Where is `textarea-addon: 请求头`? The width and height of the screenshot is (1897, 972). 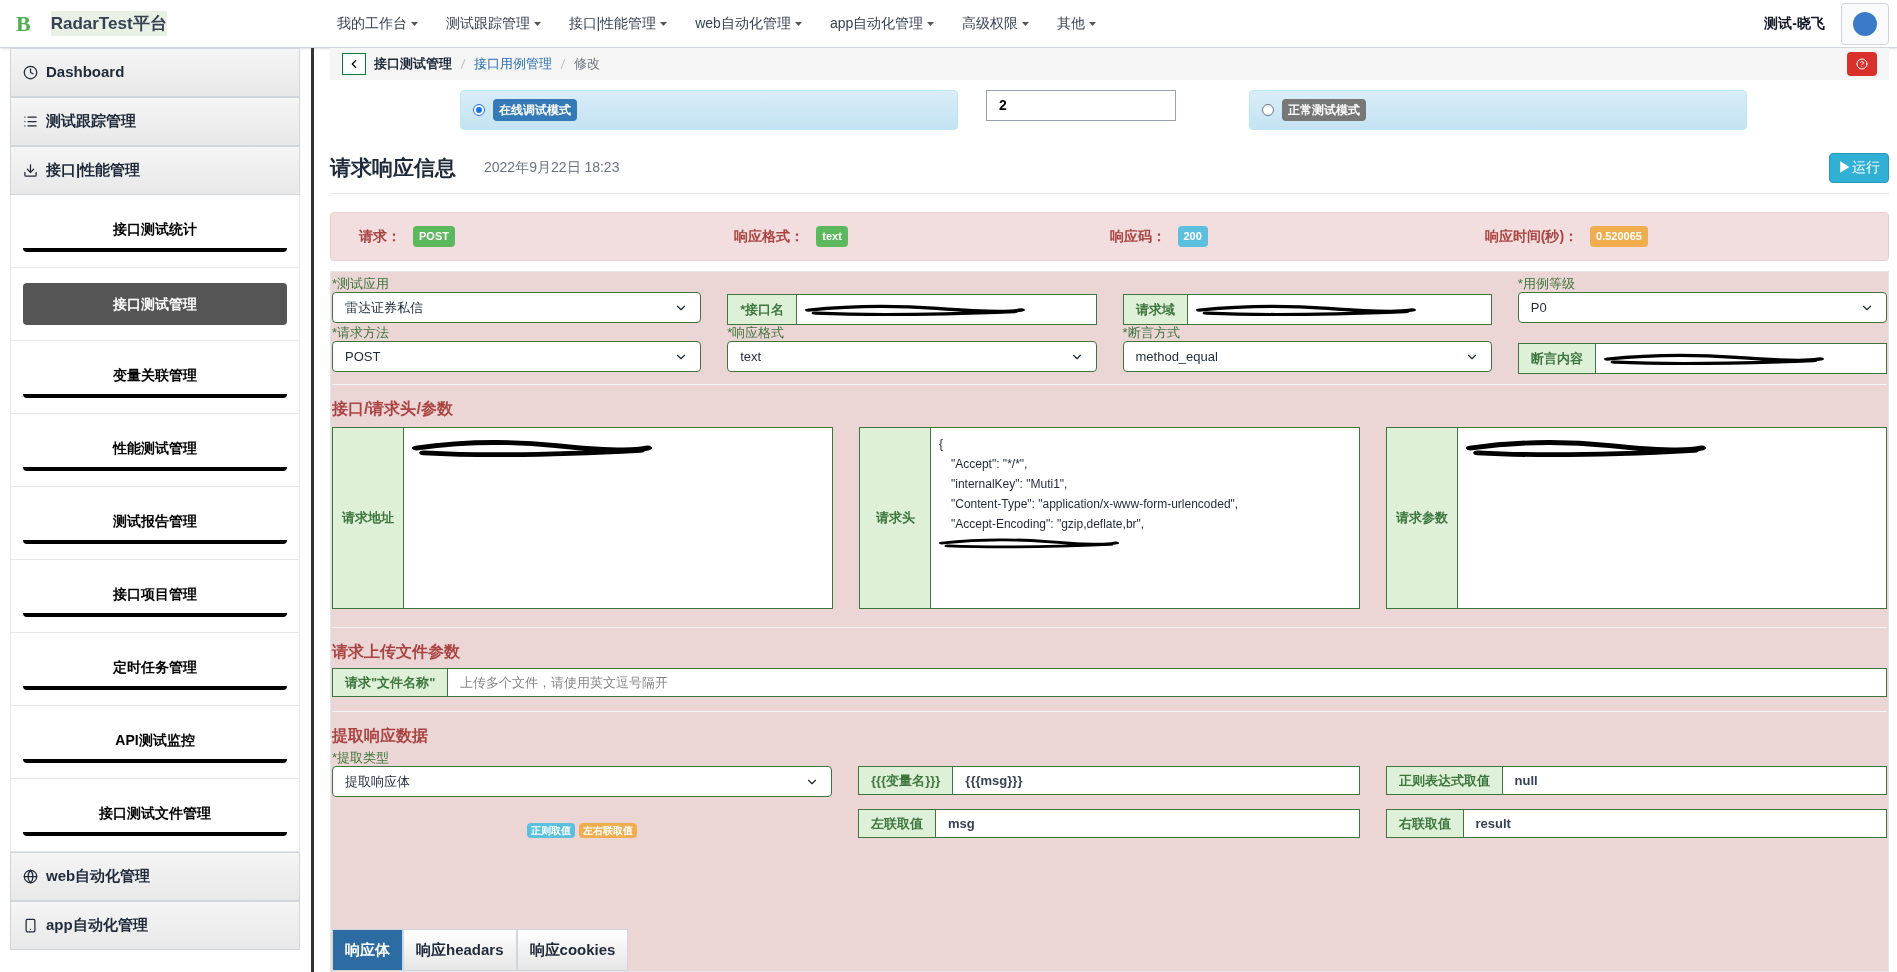
textarea-addon: 请求头 is located at coordinates (895, 518).